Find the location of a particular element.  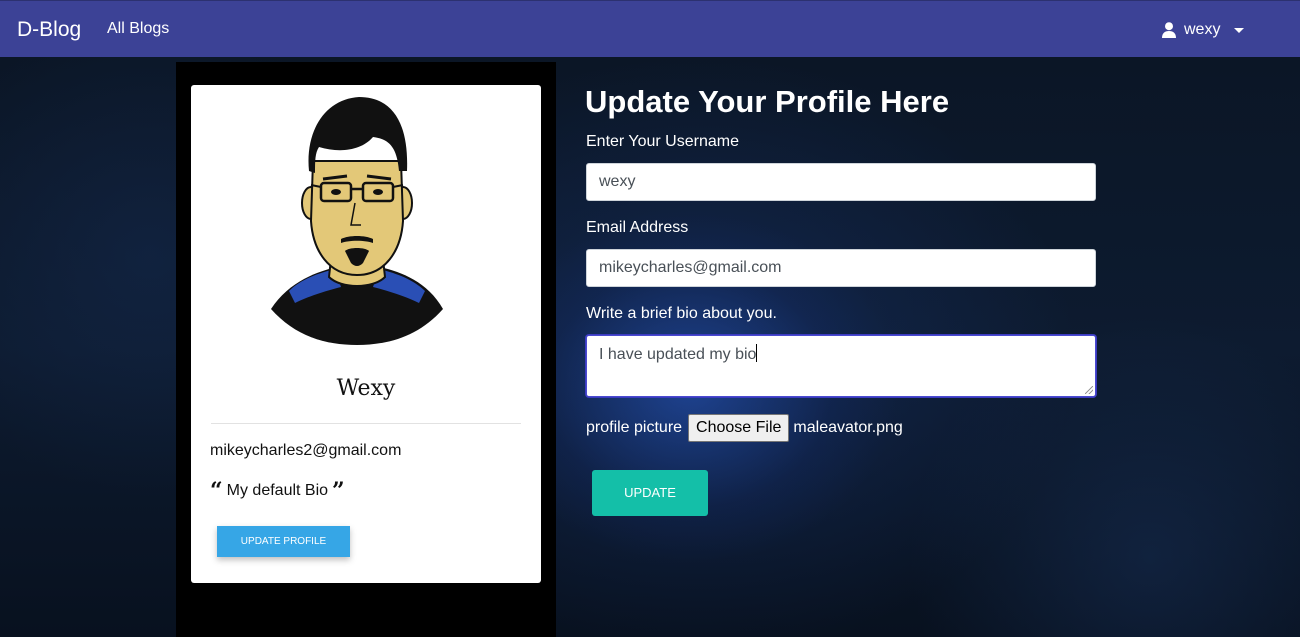

profile-bio: “ My default Bio ” is located at coordinates (277, 491).